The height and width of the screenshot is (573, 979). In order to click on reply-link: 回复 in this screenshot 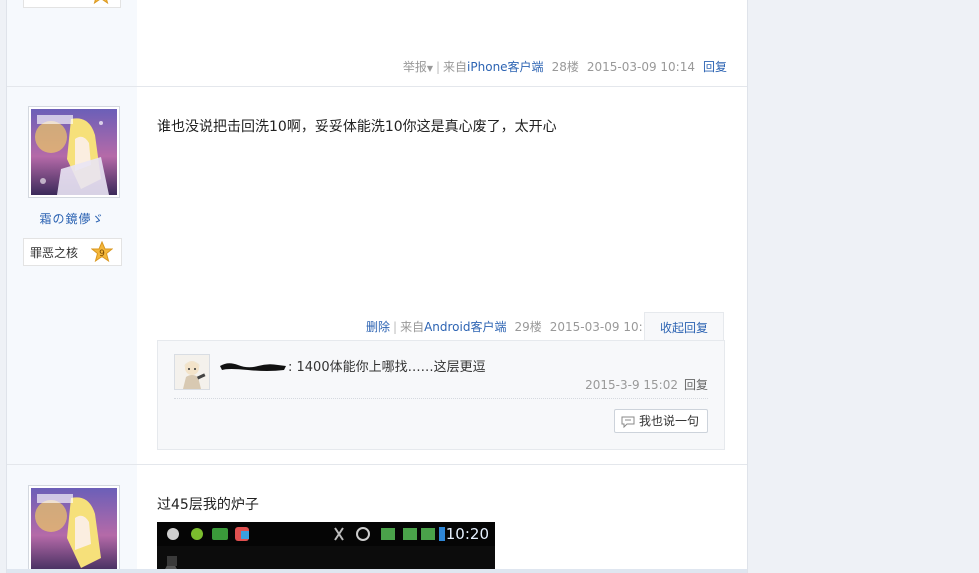, I will do `click(715, 67)`.